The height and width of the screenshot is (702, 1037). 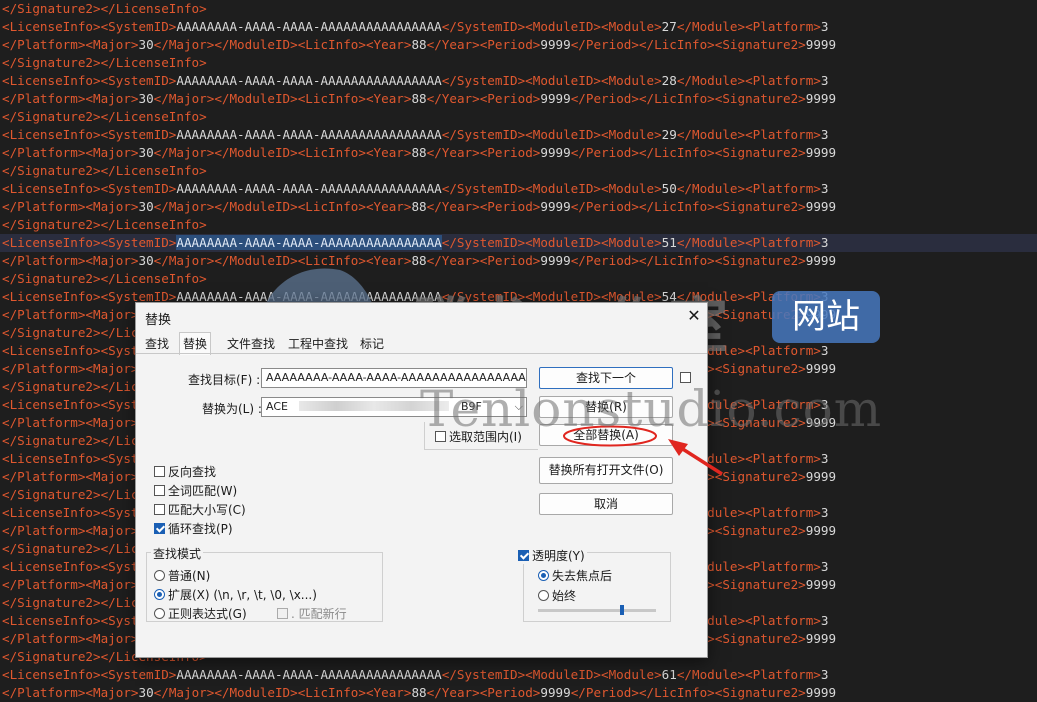 I want to click on xml-tag-token: </Year><Period>, so click(x=483, y=260).